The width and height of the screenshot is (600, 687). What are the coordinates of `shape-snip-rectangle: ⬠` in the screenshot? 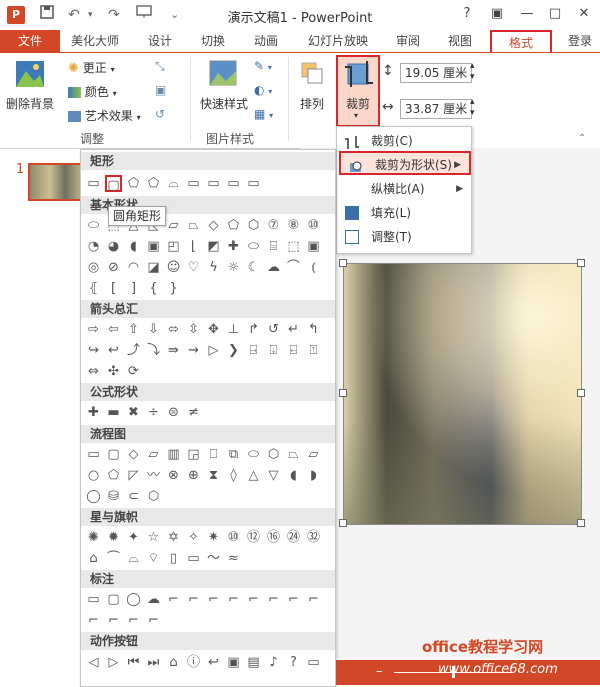 It's located at (153, 183).